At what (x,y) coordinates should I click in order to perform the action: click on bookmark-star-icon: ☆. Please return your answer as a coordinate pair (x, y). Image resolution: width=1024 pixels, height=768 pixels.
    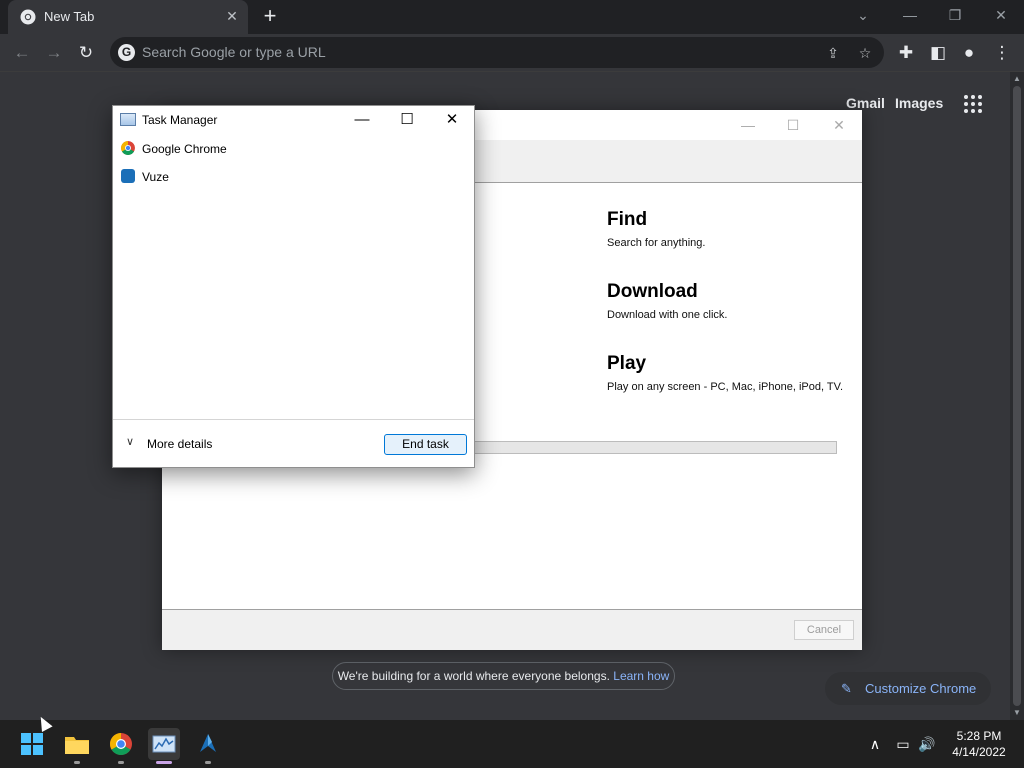
    Looking at the image, I should click on (865, 53).